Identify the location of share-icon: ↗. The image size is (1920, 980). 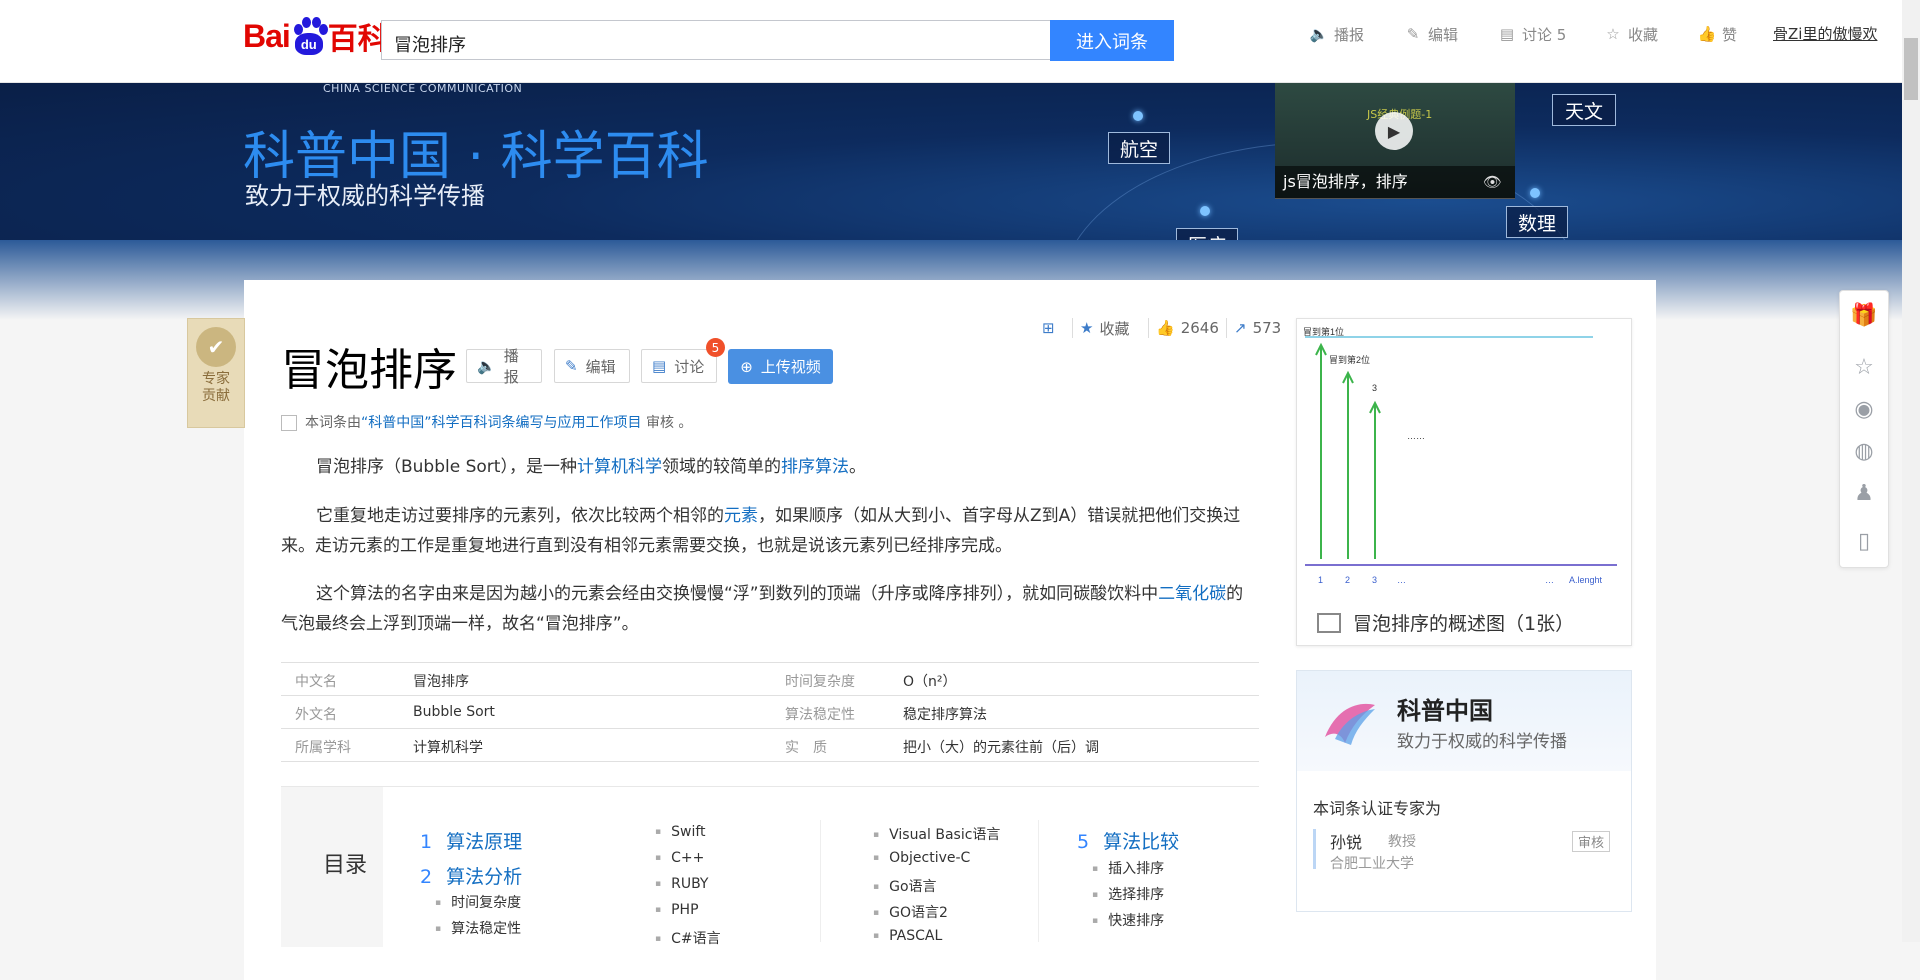
(1240, 328).